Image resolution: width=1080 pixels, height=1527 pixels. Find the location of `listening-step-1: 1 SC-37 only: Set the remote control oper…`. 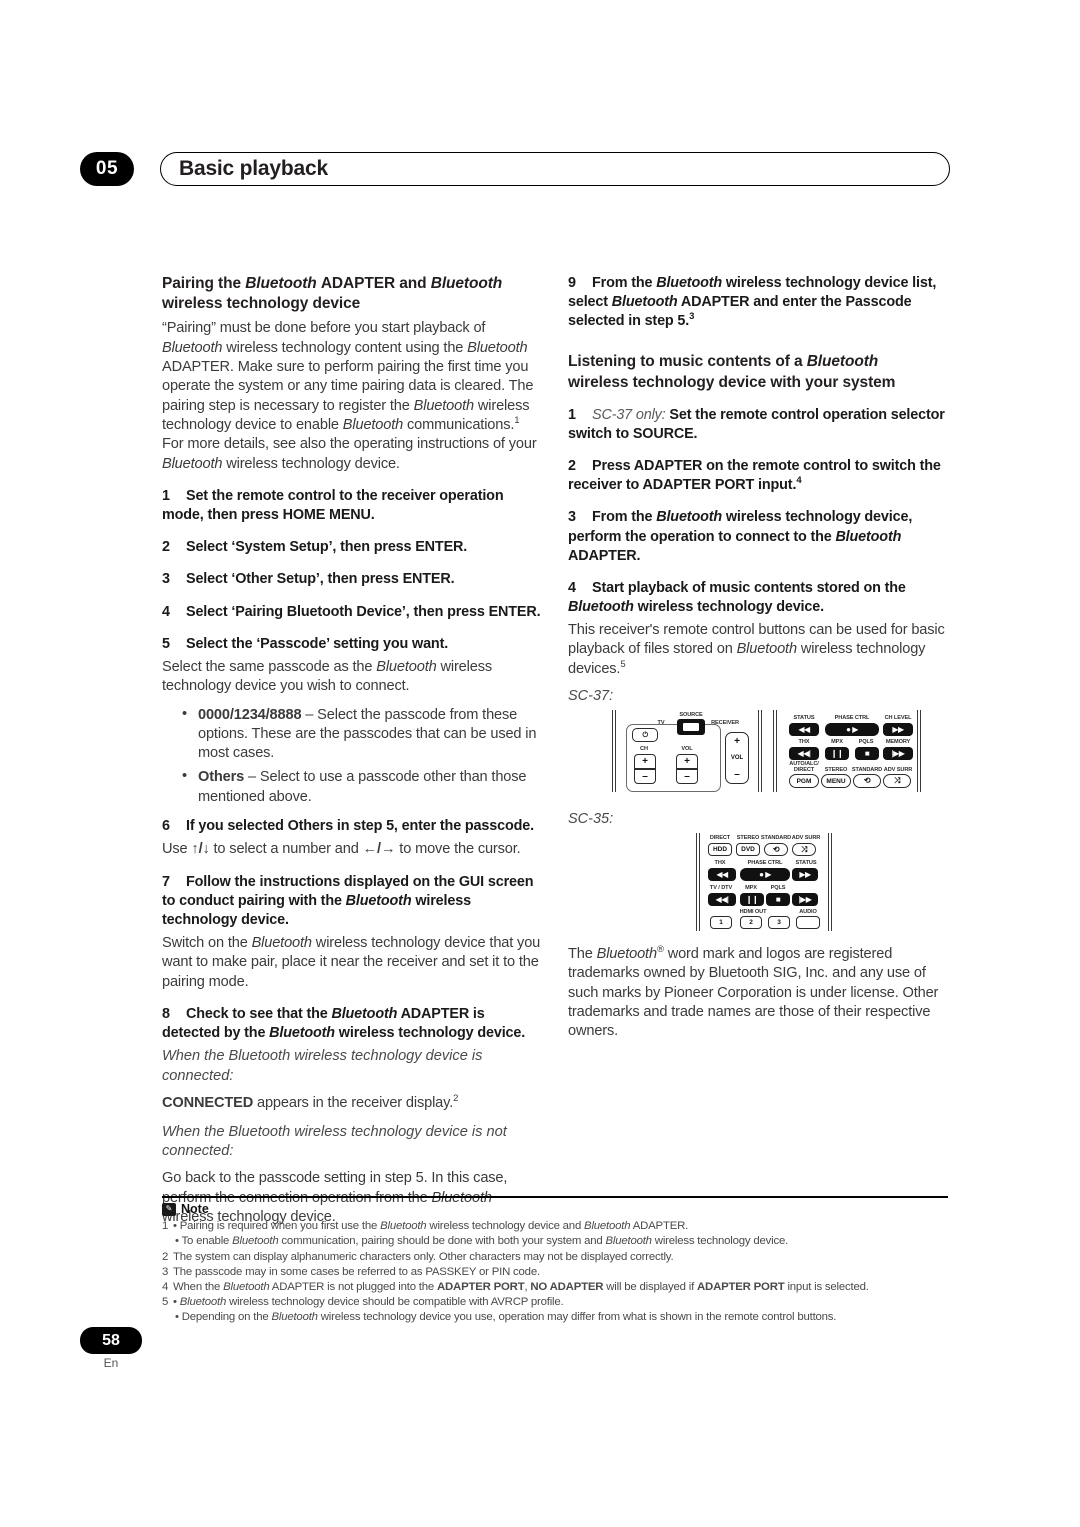

listening-step-1: 1 SC-37 only: Set the remote control oper… is located at coordinates (759, 425).